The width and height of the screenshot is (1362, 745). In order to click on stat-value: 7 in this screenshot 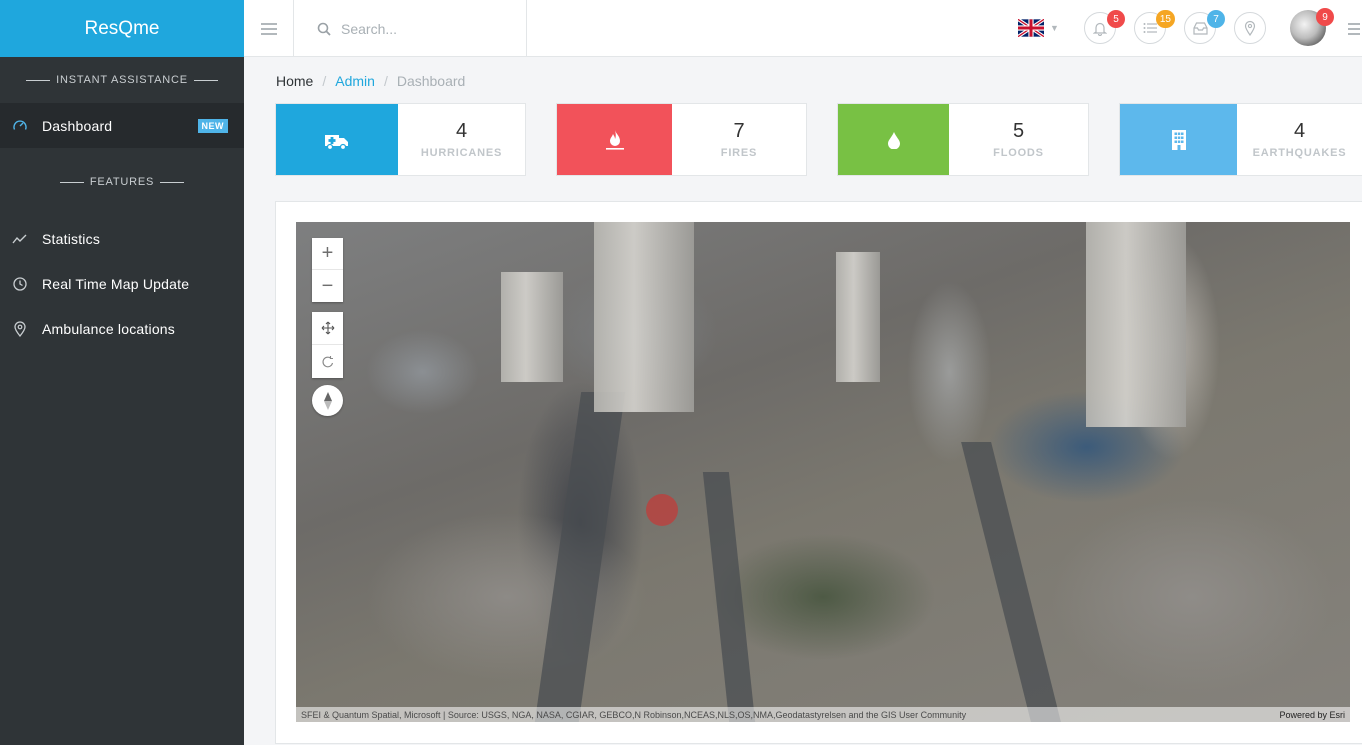, I will do `click(739, 131)`.